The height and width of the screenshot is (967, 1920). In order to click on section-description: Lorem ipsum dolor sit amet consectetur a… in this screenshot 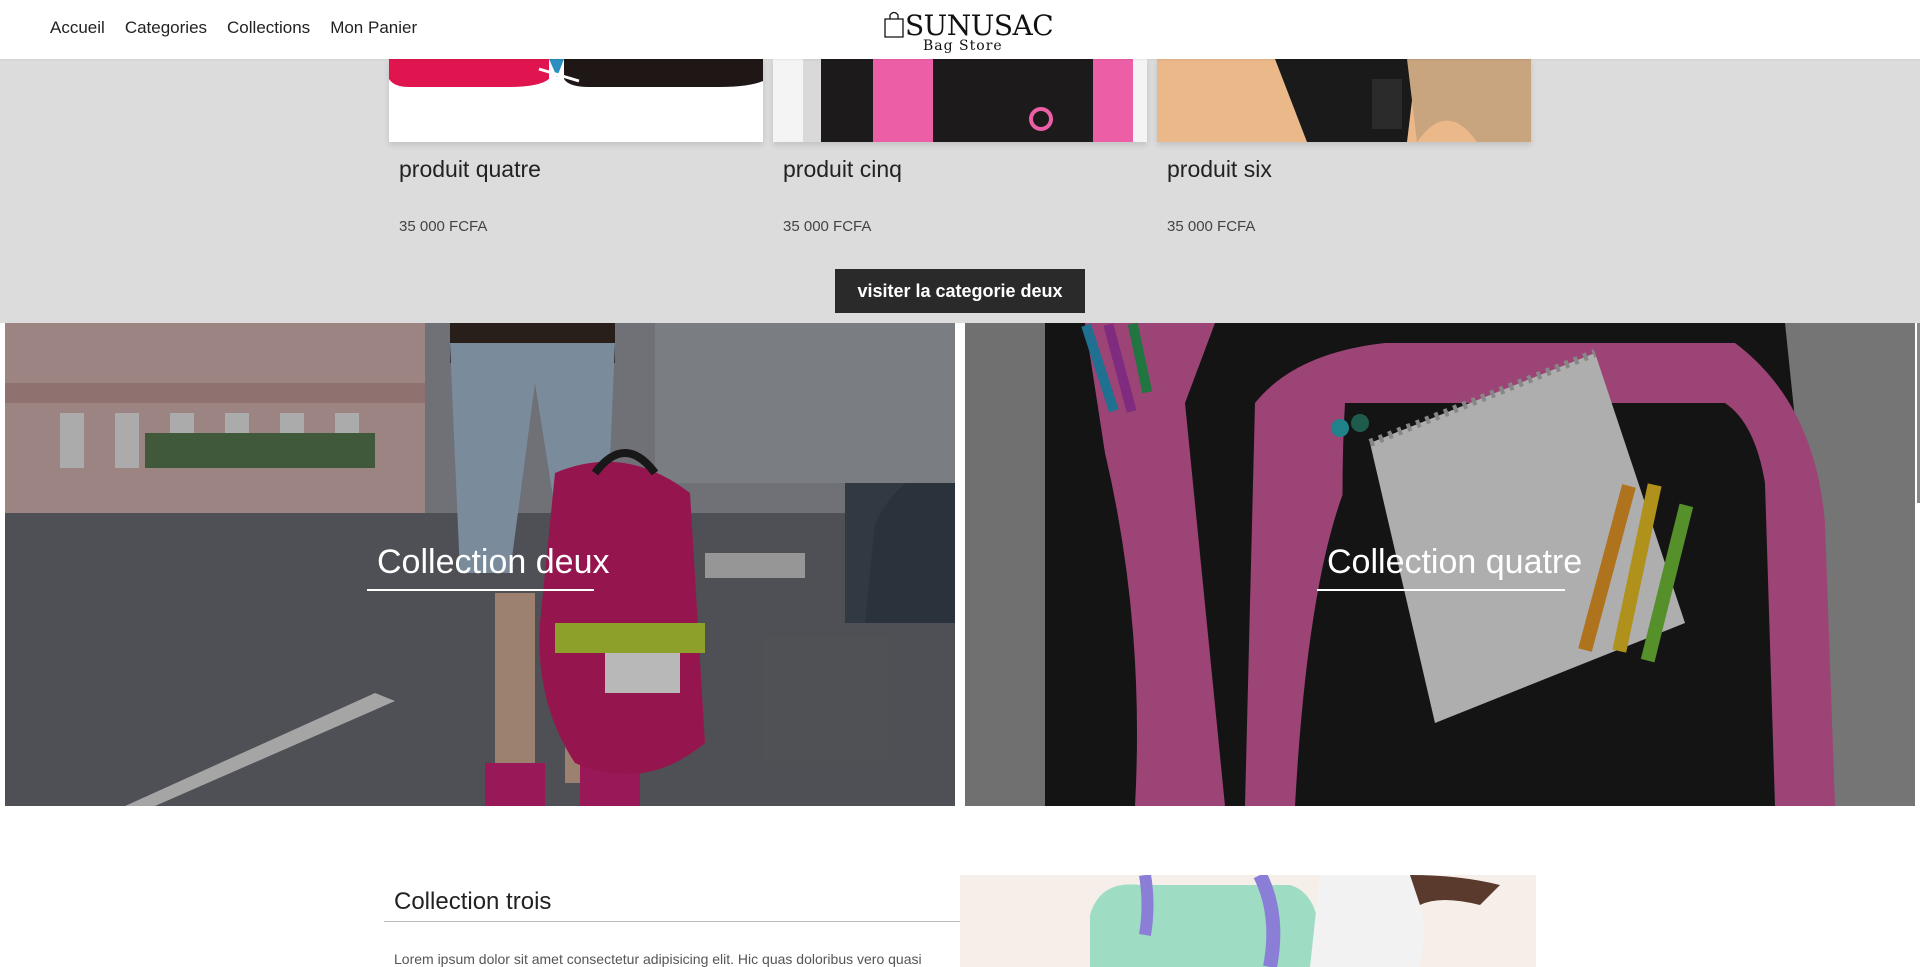, I will do `click(658, 959)`.